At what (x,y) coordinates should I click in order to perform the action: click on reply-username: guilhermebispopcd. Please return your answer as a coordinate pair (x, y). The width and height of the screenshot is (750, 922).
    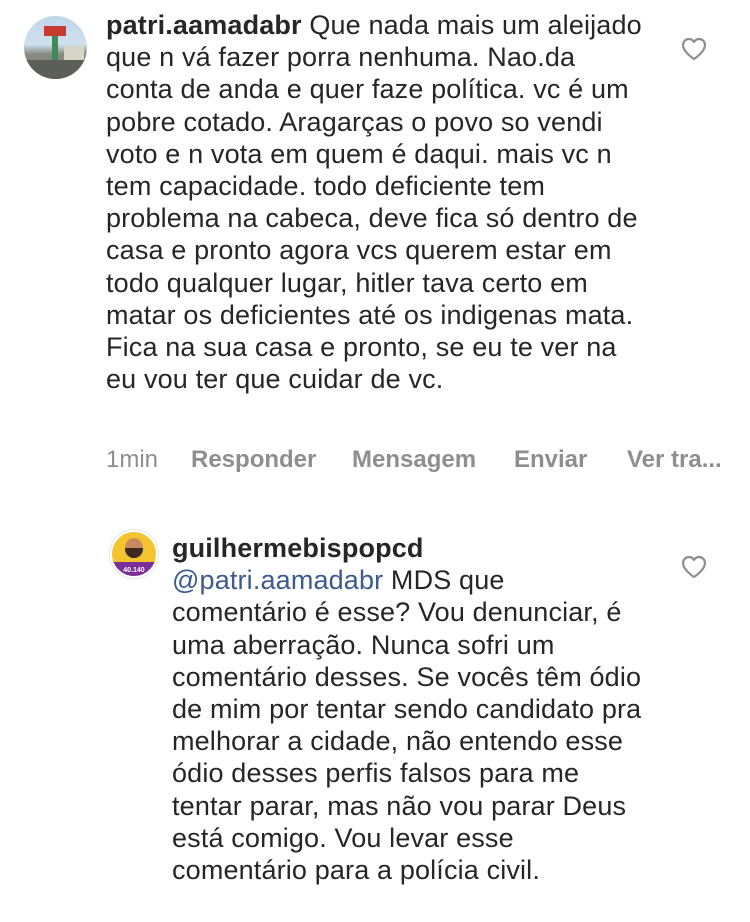
    Looking at the image, I should click on (298, 548).